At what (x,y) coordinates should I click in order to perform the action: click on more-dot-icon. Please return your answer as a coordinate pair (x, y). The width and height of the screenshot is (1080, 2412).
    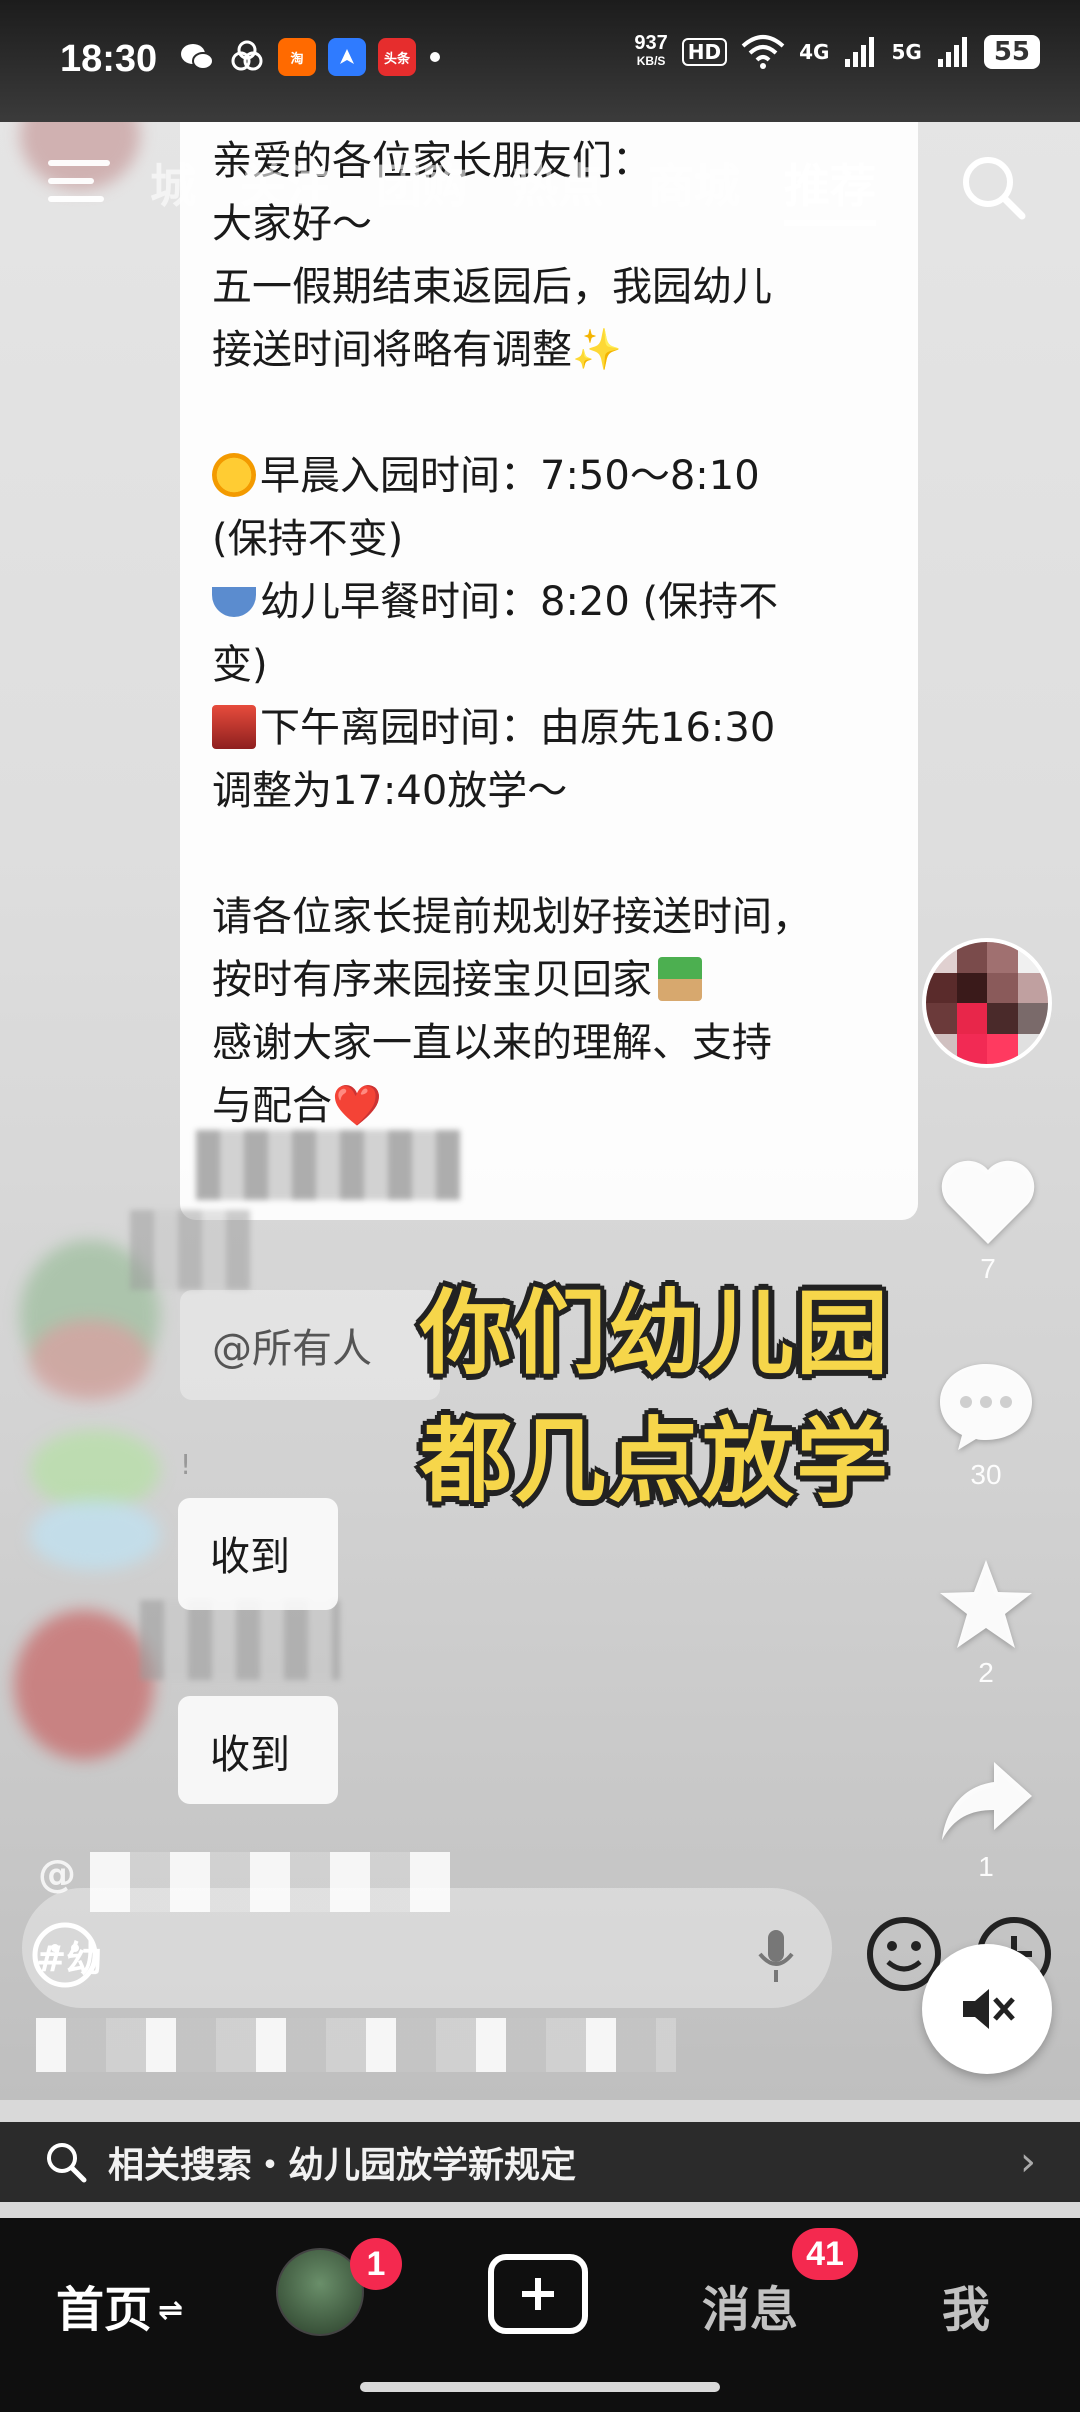
    Looking at the image, I should click on (435, 57).